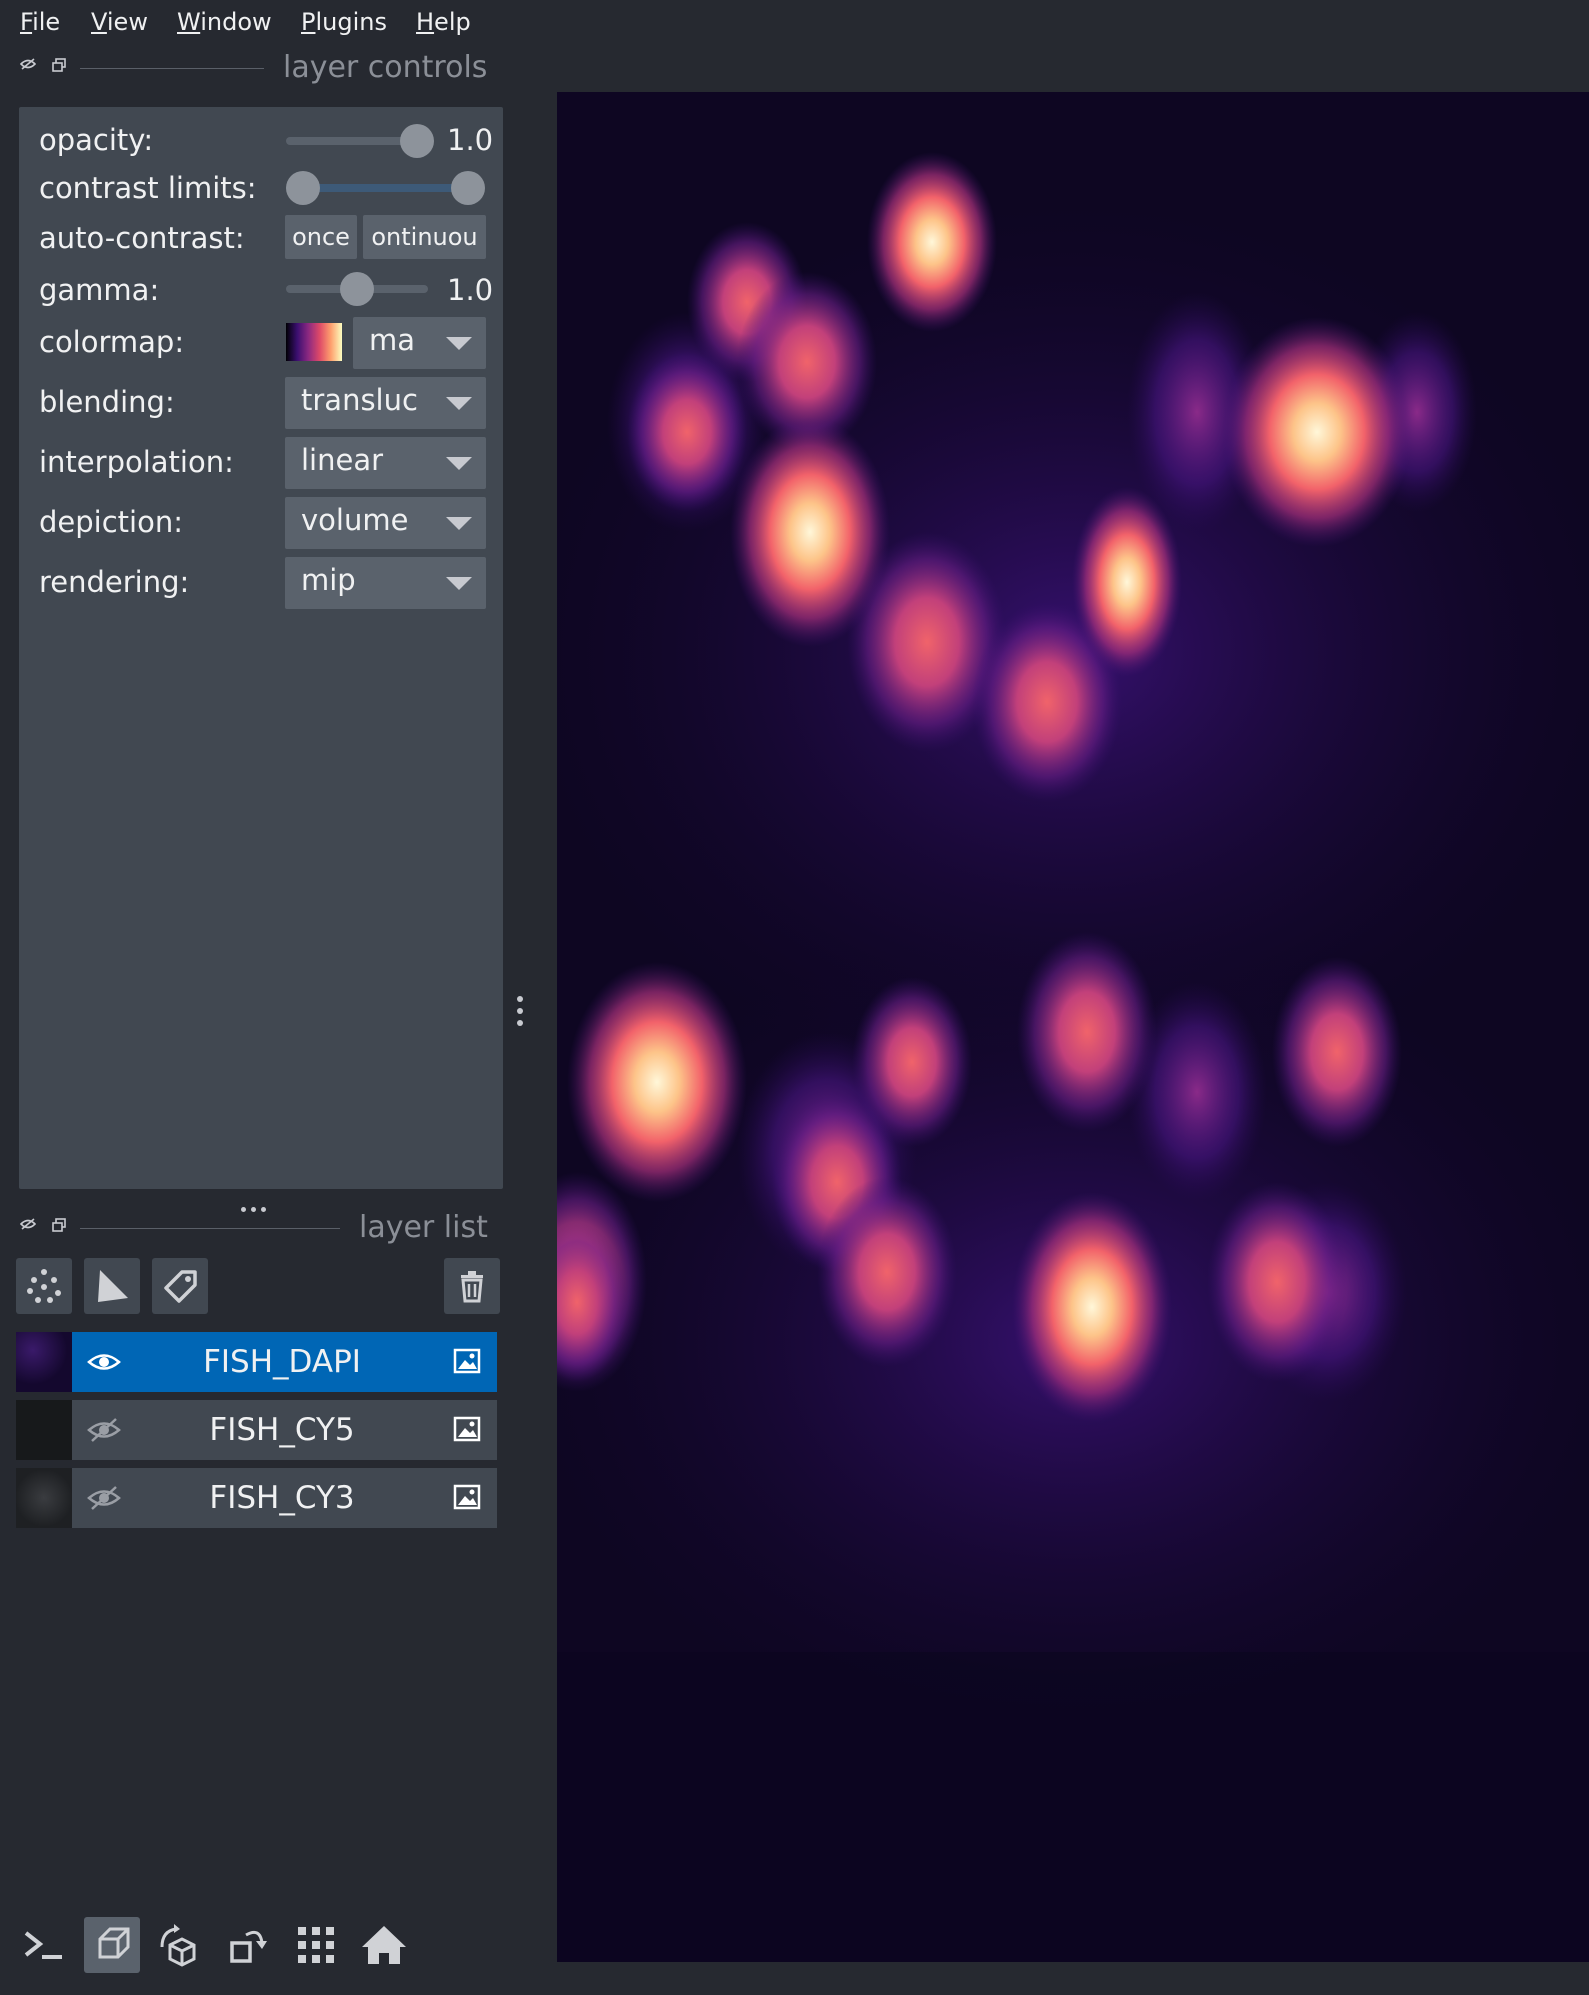  I want to click on colormap-label: colormap:, so click(112, 342).